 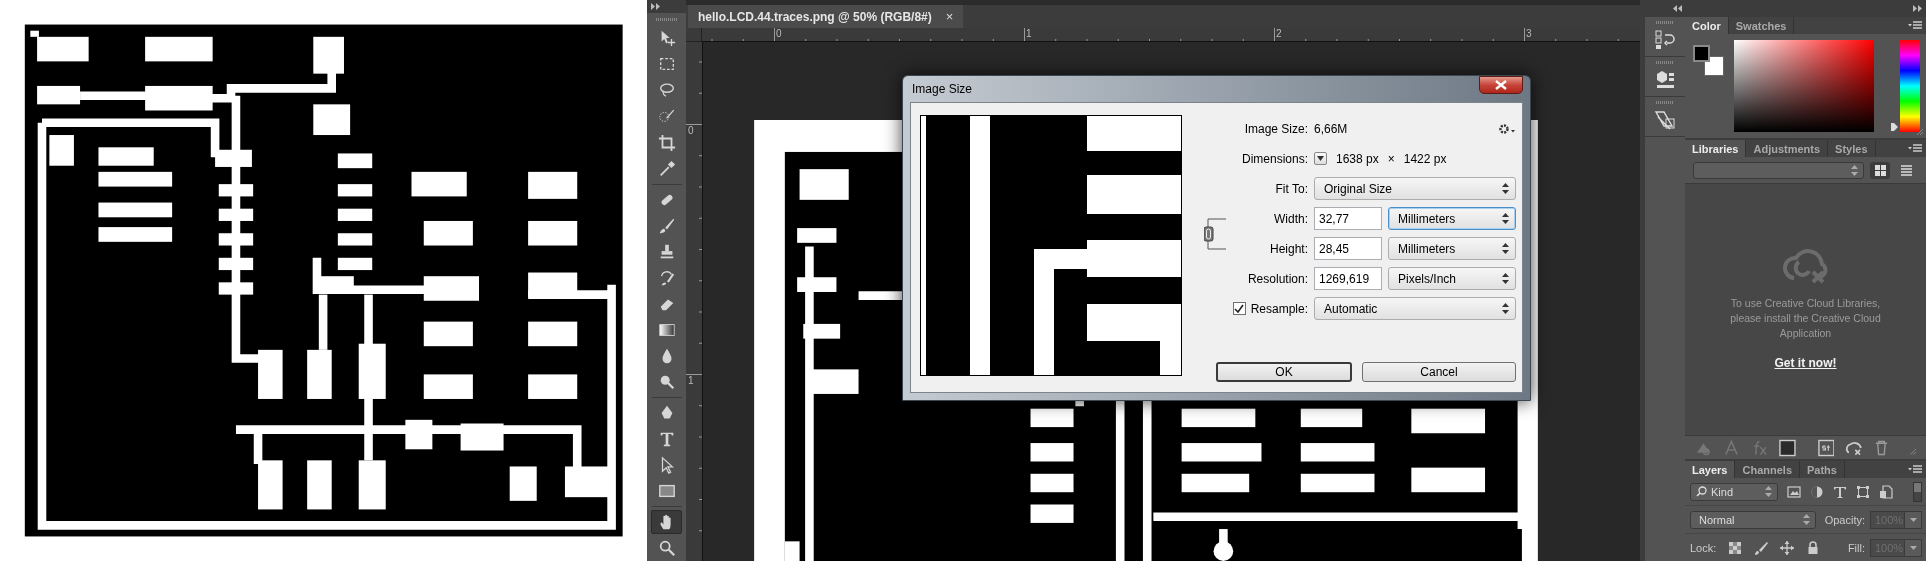 What do you see at coordinates (666, 522) in the screenshot?
I see `tool-button` at bounding box center [666, 522].